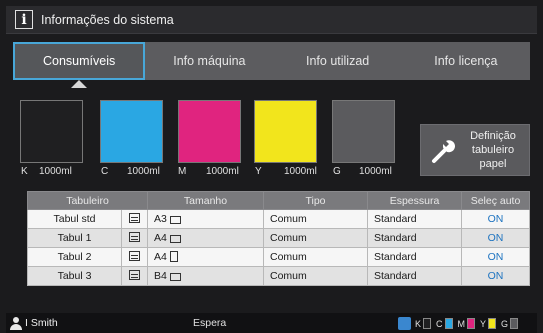  I want to click on table-row: Tabul 3 B4 Comum Standard ON, so click(278, 276).